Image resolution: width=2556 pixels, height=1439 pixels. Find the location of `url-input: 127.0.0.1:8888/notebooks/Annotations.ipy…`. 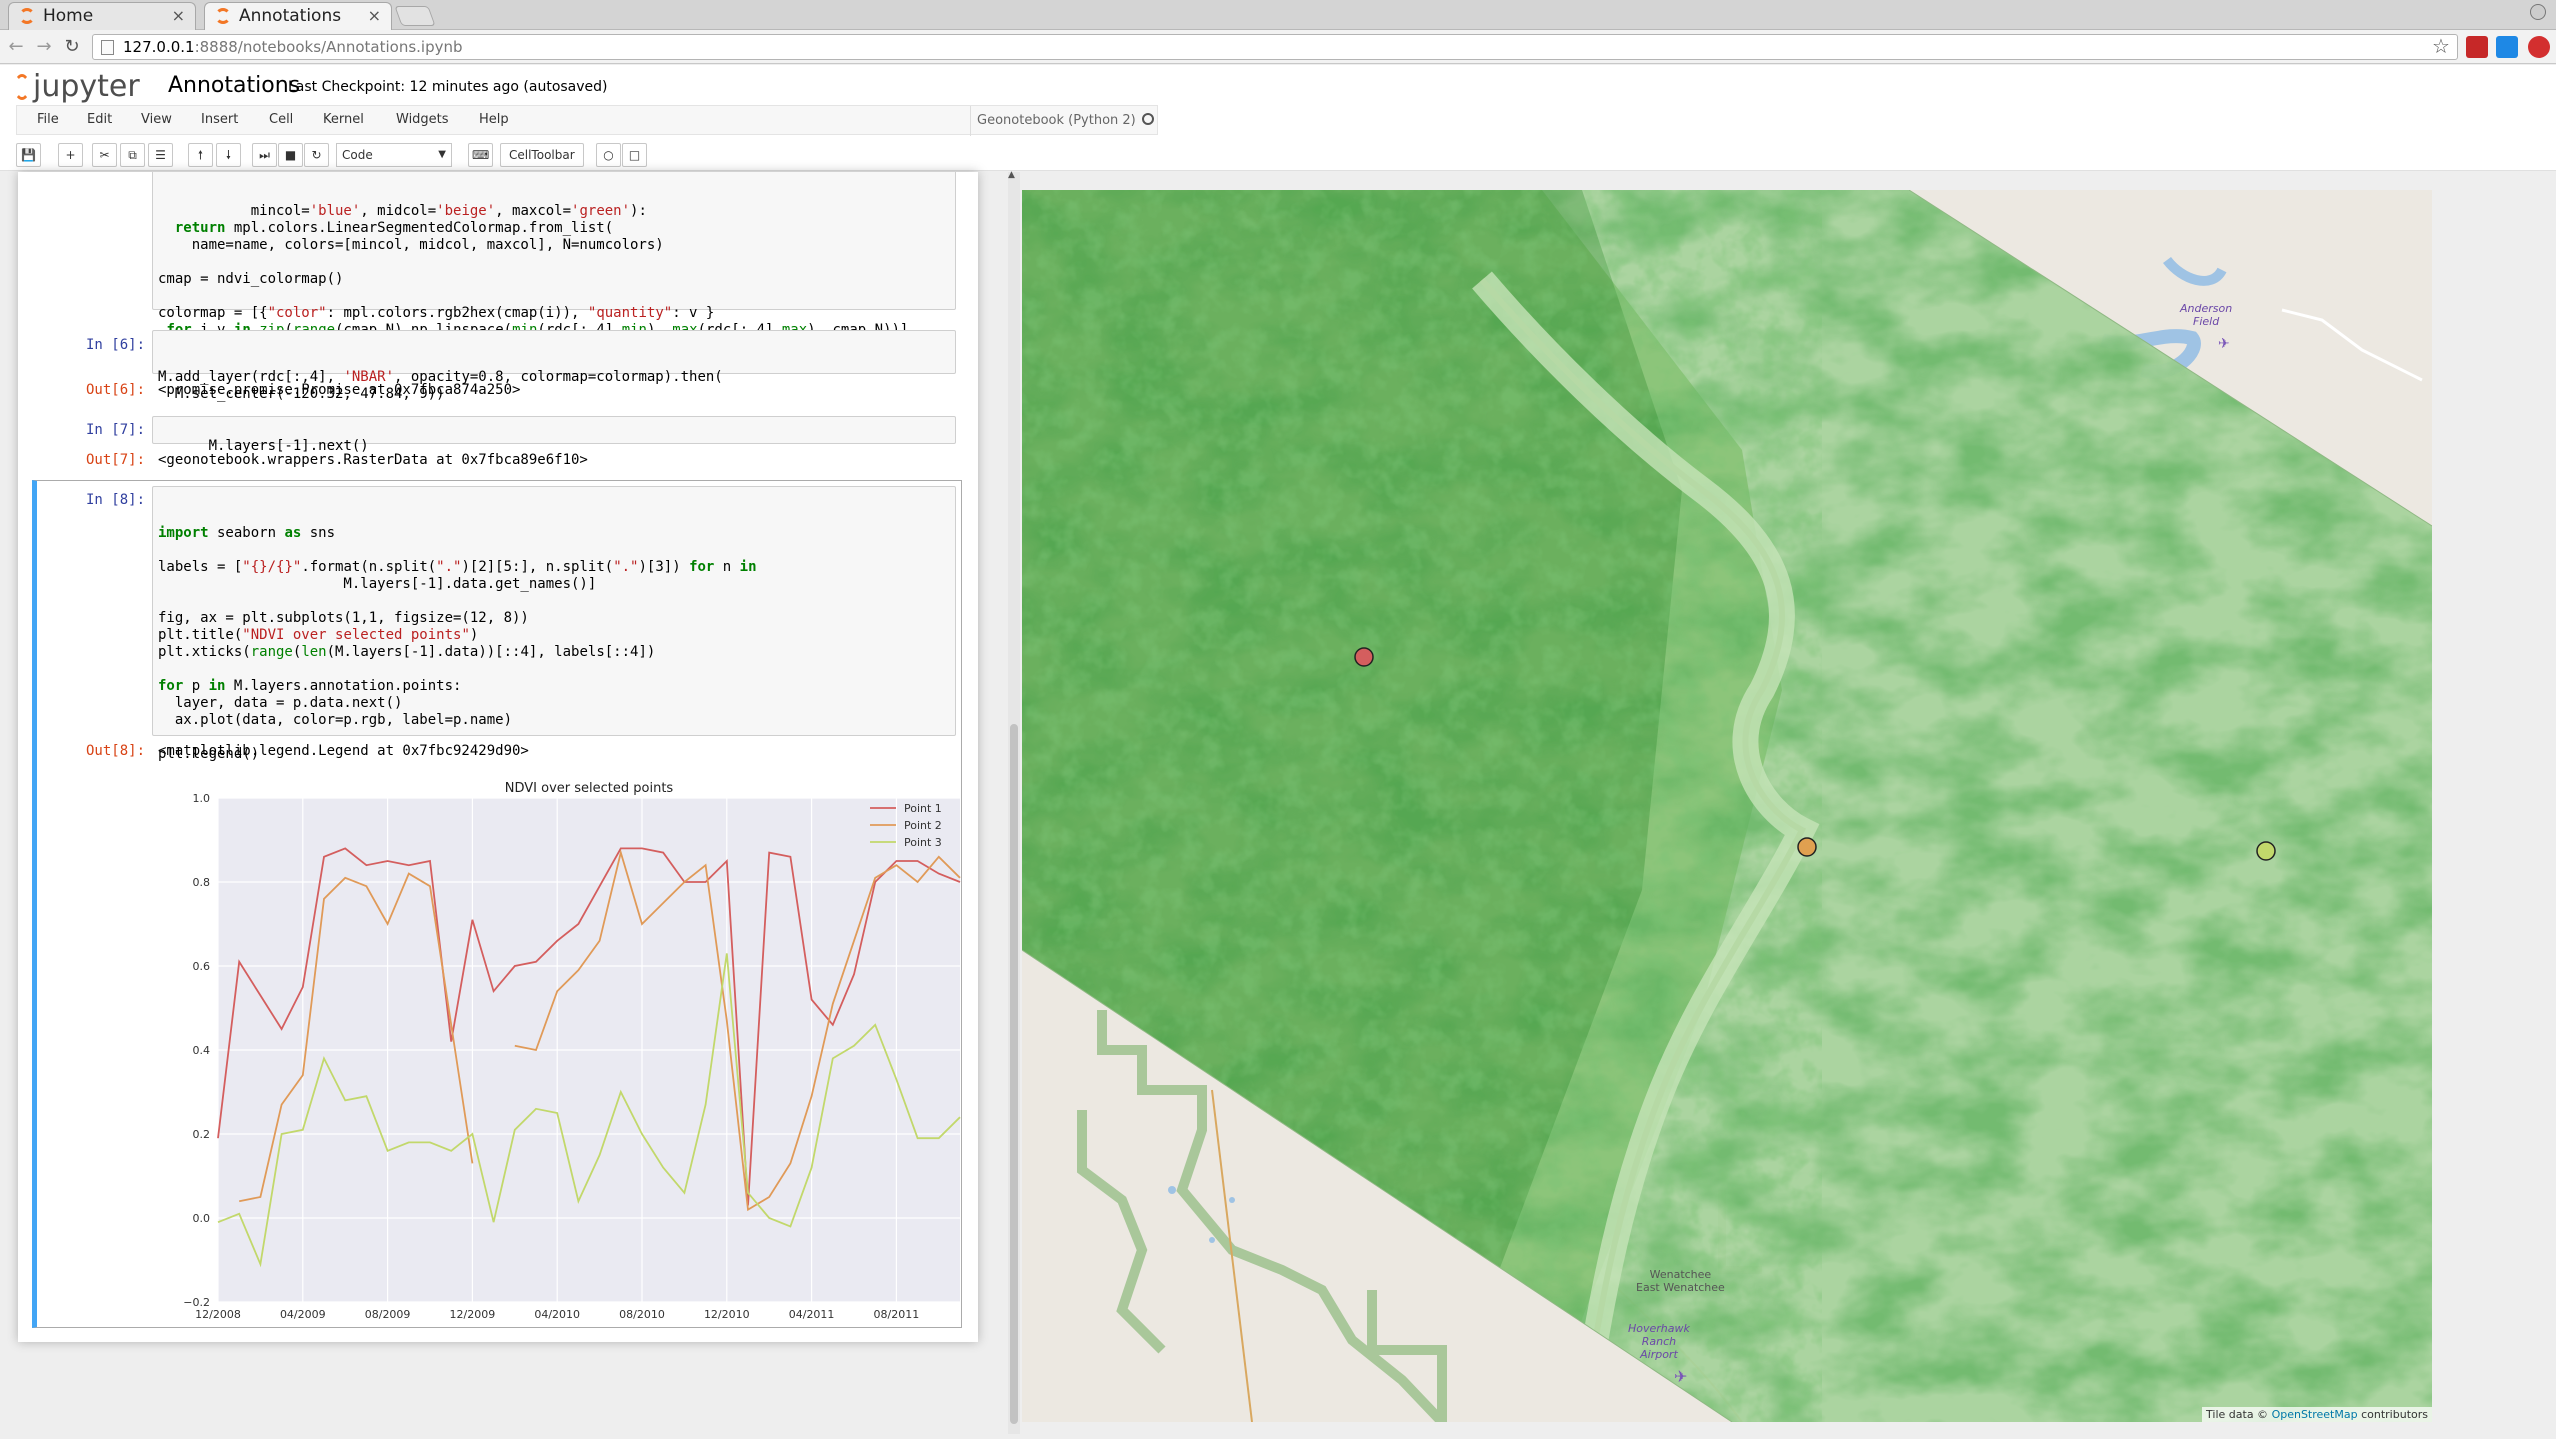

url-input: 127.0.0.1:8888/notebooks/Annotations.ipy… is located at coordinates (1275, 47).